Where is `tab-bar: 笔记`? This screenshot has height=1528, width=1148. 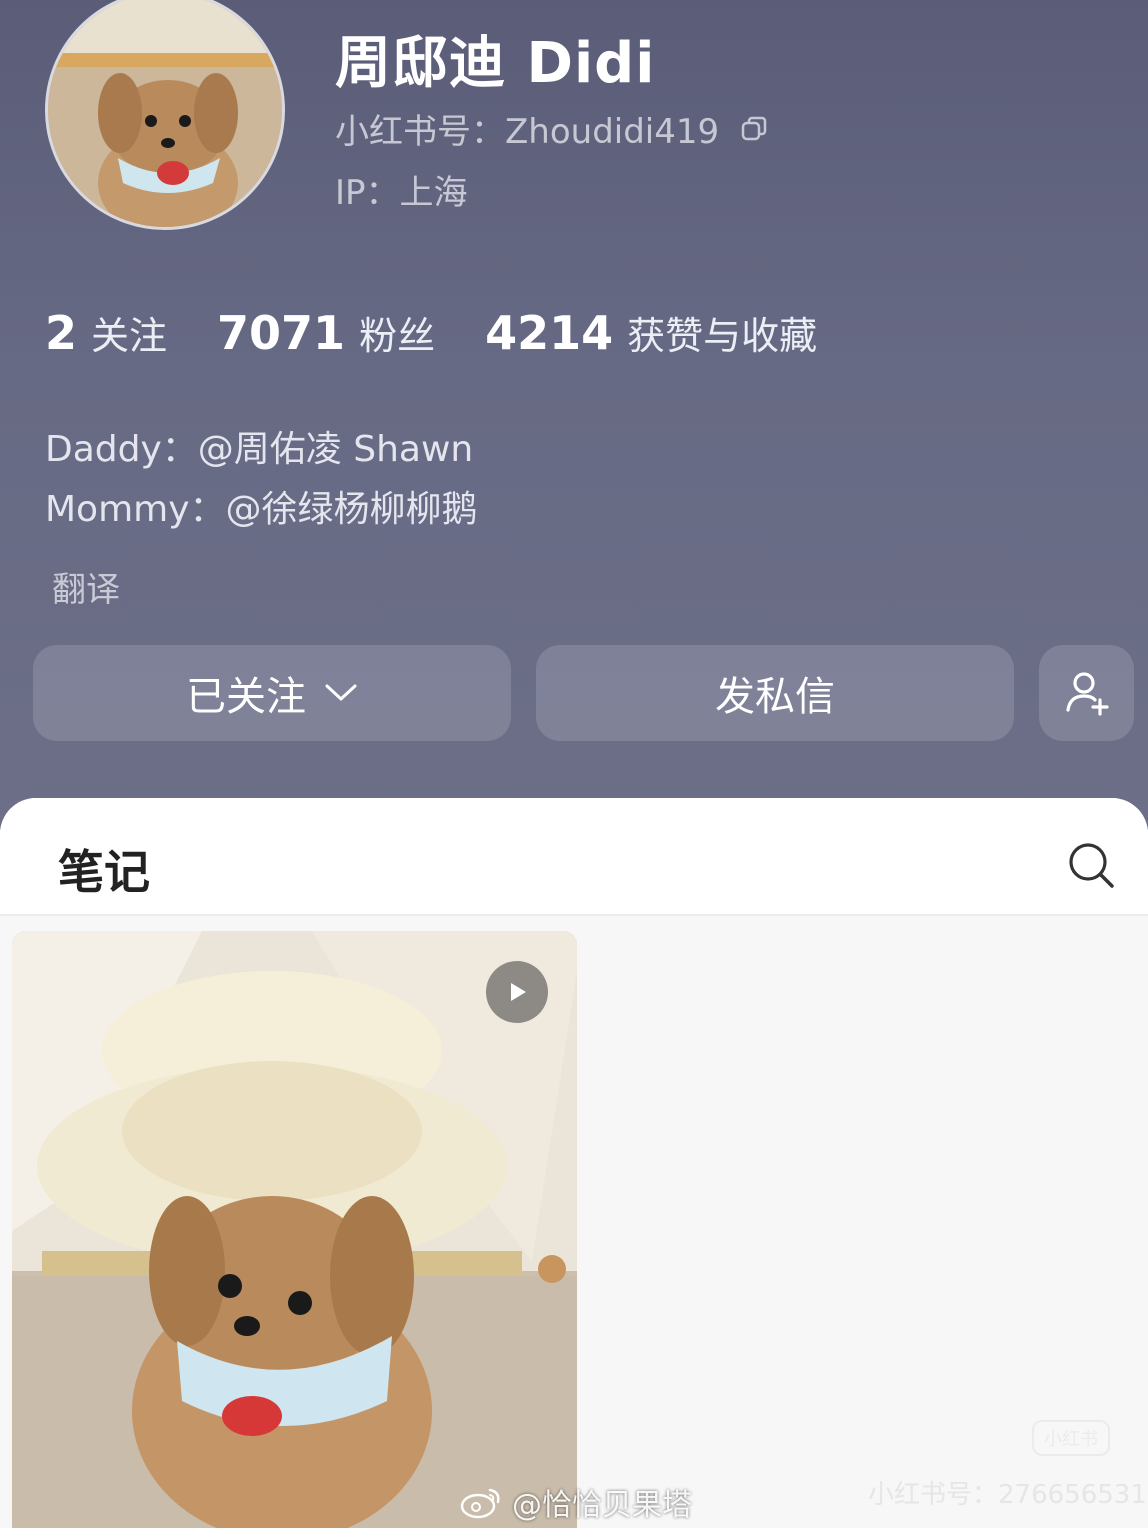
tab-bar: 笔记 is located at coordinates (574, 857).